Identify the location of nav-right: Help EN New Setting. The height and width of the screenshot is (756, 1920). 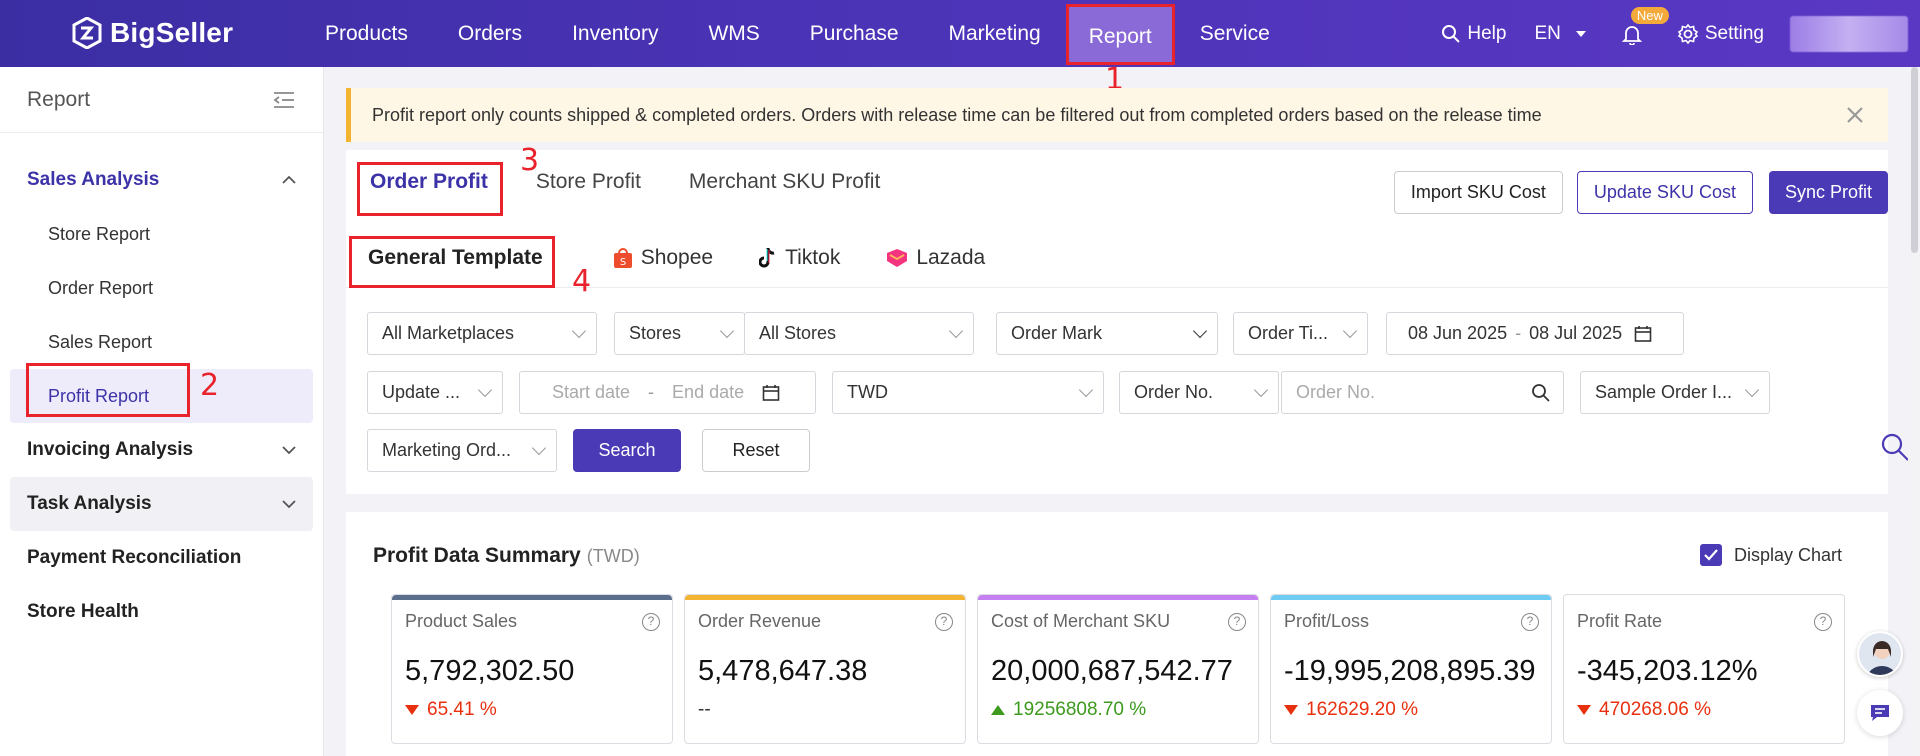
(1660, 33).